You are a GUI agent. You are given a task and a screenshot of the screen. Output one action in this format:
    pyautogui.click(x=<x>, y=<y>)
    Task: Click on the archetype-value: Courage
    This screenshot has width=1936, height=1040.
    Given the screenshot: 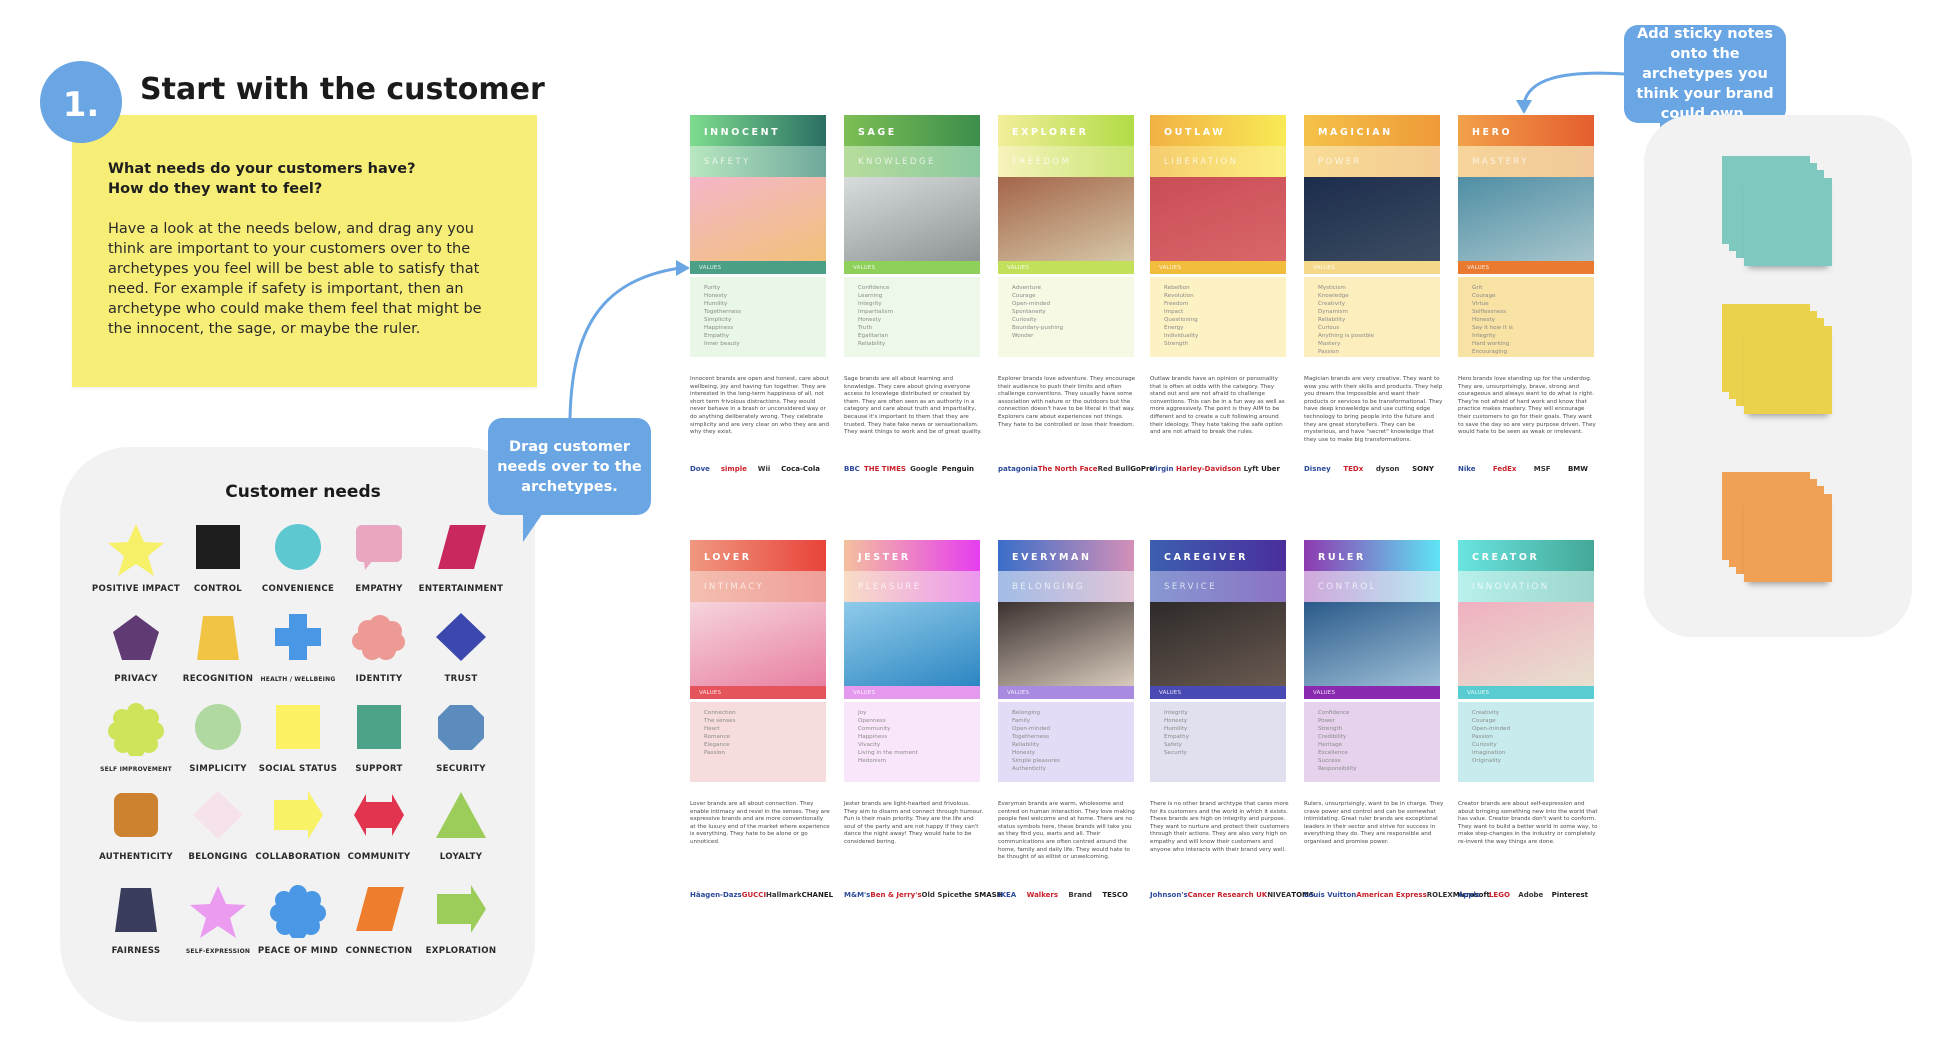 What is the action you would take?
    pyautogui.click(x=1484, y=296)
    